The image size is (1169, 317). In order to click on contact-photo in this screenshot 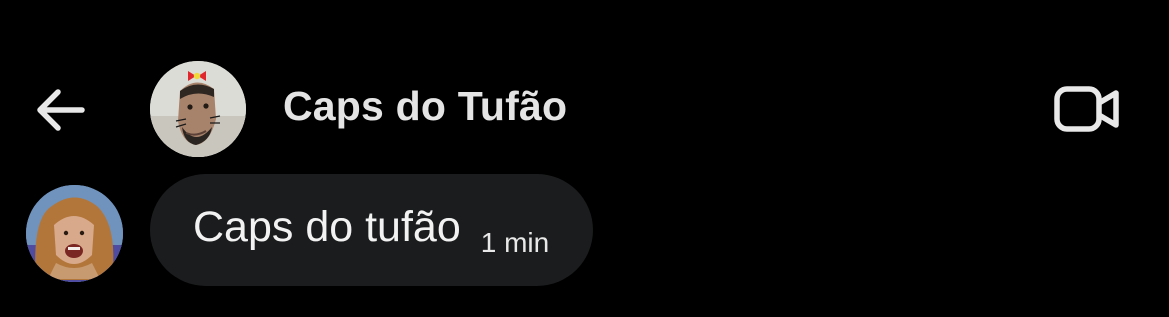, I will do `click(198, 109)`.